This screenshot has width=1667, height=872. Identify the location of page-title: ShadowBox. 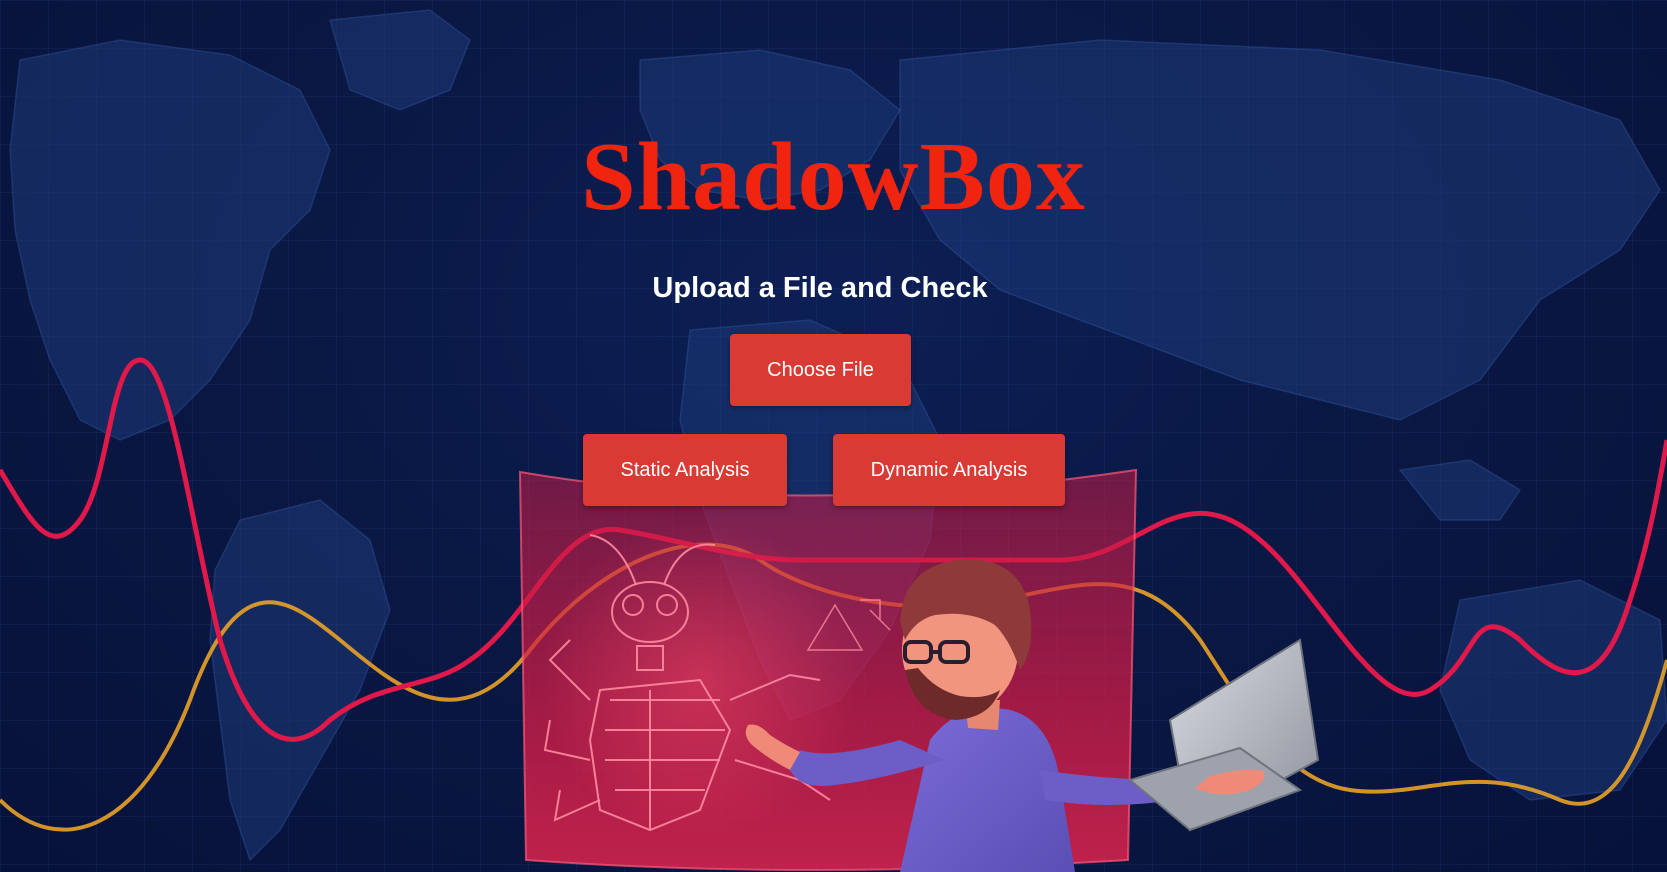
(833, 177).